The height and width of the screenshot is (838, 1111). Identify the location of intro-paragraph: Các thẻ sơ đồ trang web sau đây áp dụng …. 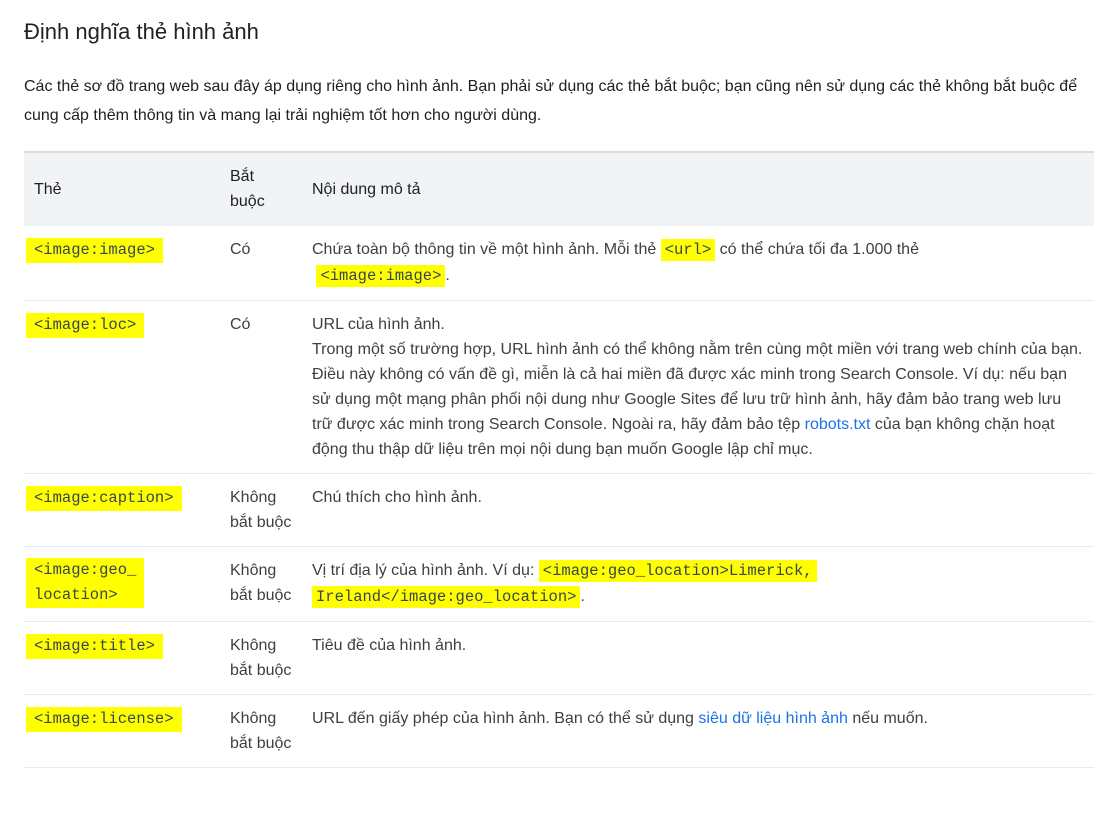
(551, 101).